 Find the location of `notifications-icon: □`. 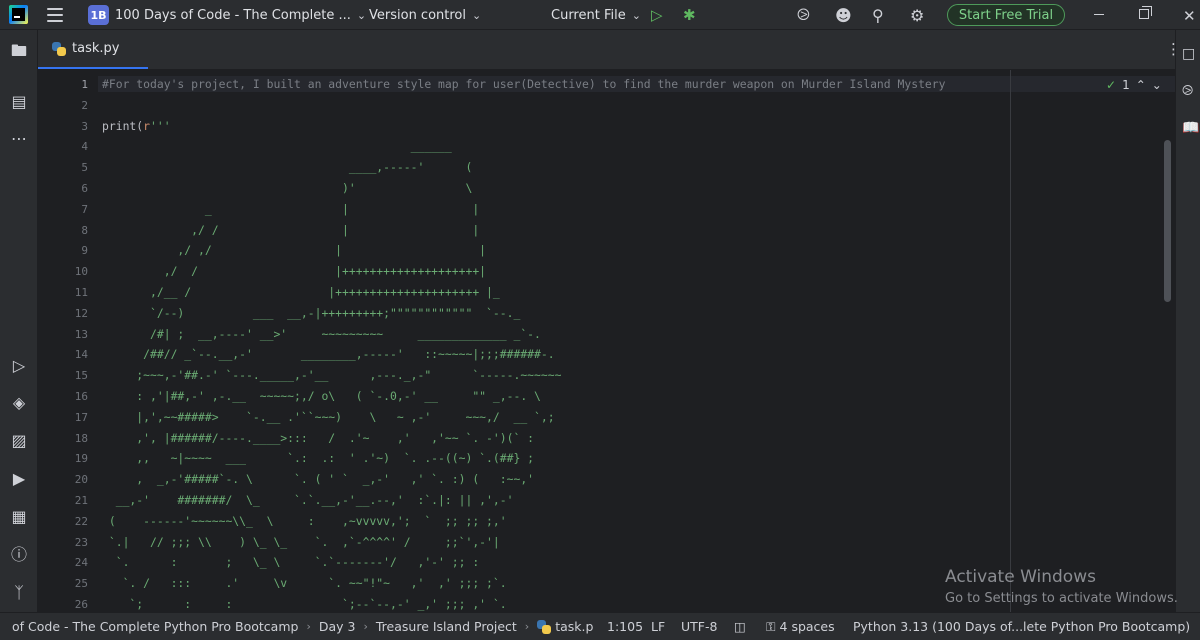

notifications-icon: □ is located at coordinates (1188, 54).